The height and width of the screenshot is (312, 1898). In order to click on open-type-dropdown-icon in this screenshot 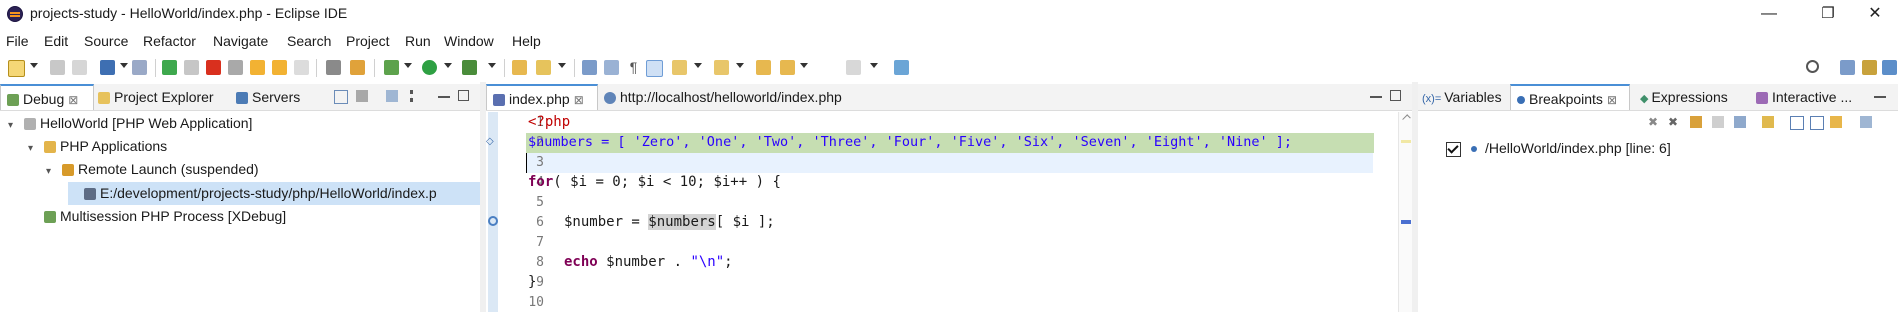, I will do `click(562, 65)`.